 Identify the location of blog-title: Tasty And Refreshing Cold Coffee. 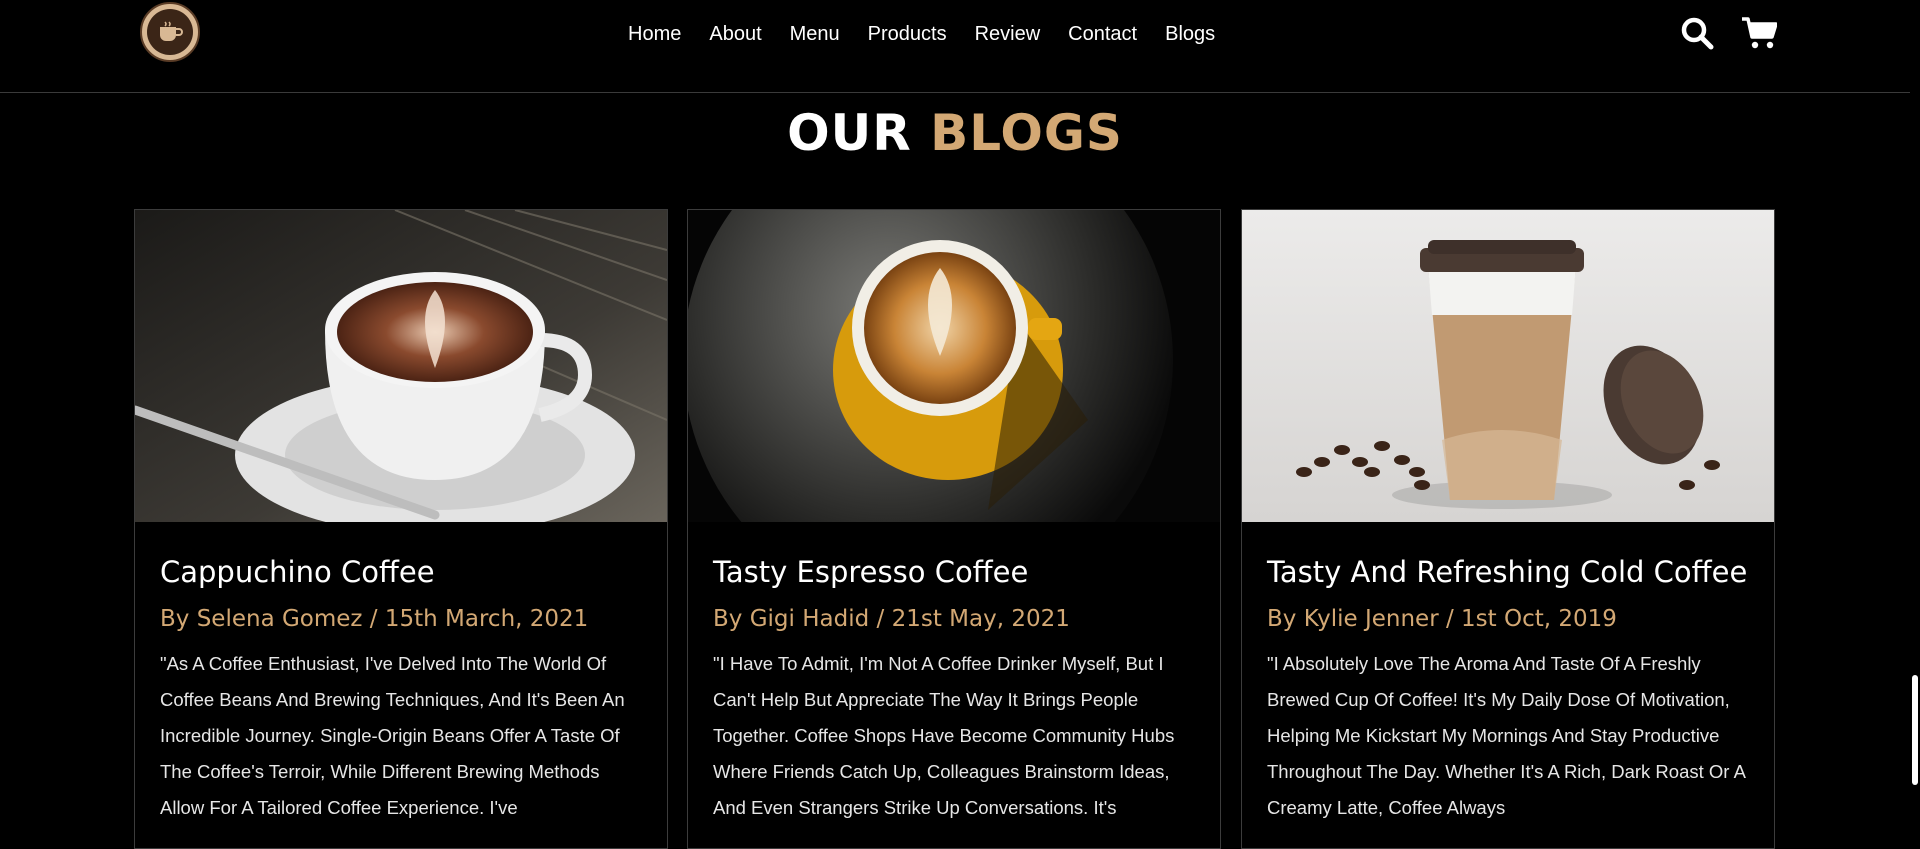
(1508, 572).